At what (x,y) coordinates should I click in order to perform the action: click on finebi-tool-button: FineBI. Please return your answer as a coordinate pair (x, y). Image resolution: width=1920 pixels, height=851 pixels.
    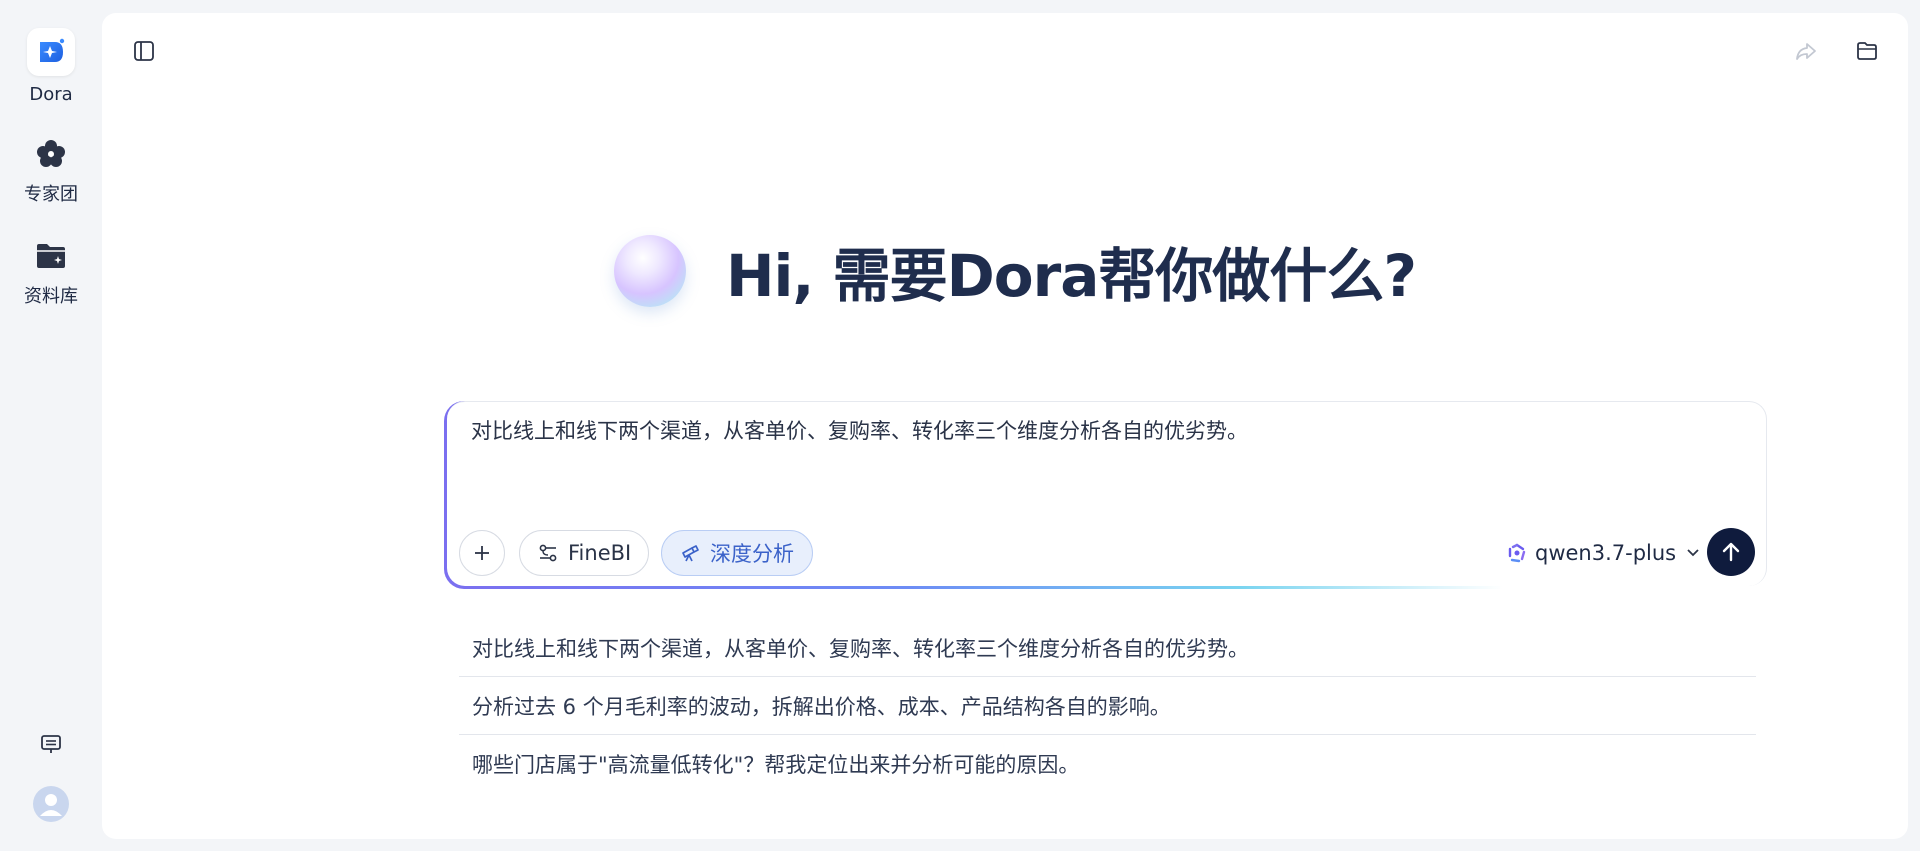
    Looking at the image, I should click on (584, 553).